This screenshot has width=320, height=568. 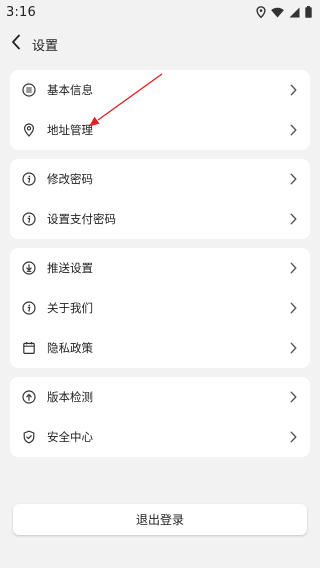 What do you see at coordinates (160, 44) in the screenshot?
I see `navigation-bar: 设置` at bounding box center [160, 44].